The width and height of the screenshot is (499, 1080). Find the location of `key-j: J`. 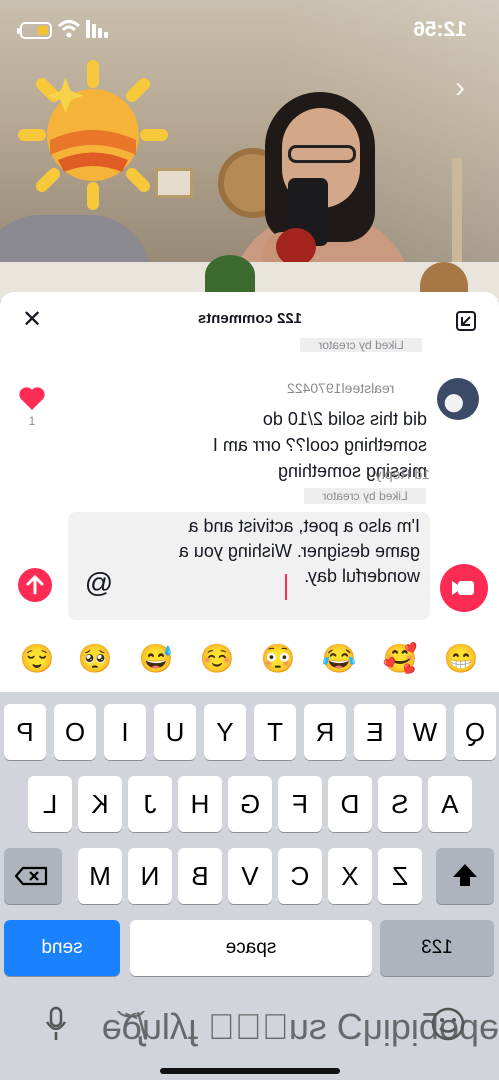

key-j: J is located at coordinates (150, 804).